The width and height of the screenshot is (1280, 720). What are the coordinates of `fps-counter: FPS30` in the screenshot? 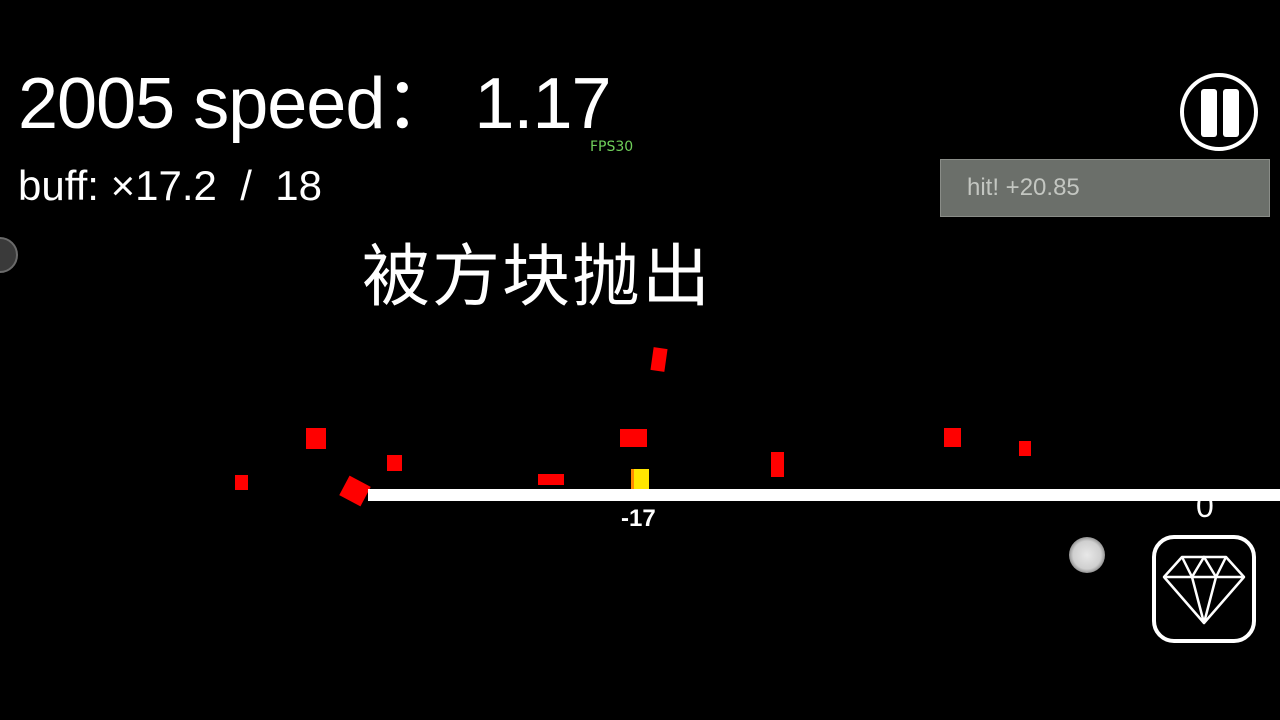 It's located at (612, 147).